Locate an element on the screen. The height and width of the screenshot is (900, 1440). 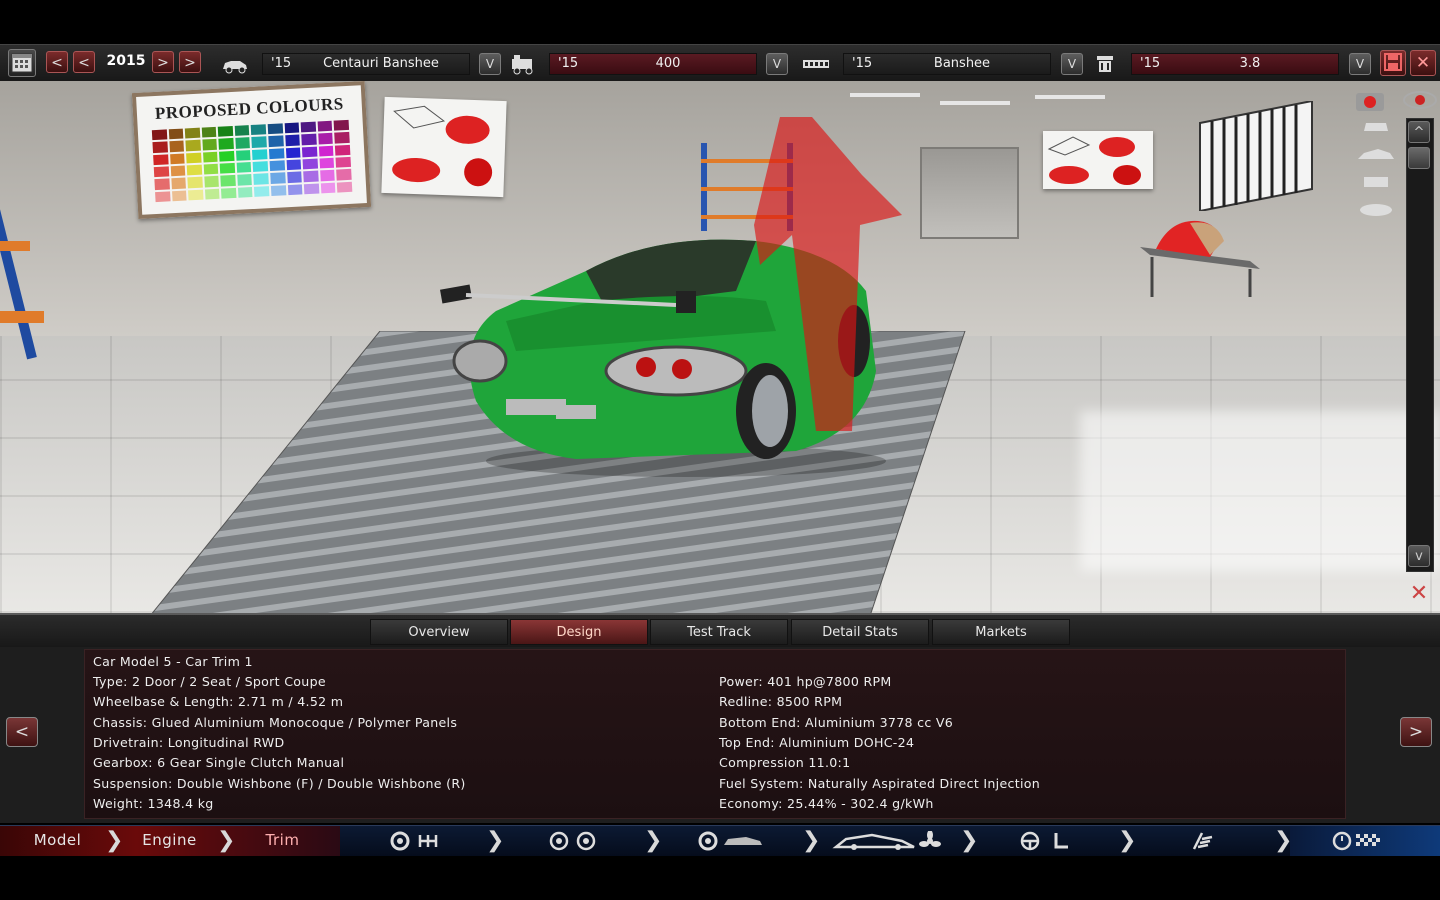
colour-swatches is located at coordinates (252, 161).